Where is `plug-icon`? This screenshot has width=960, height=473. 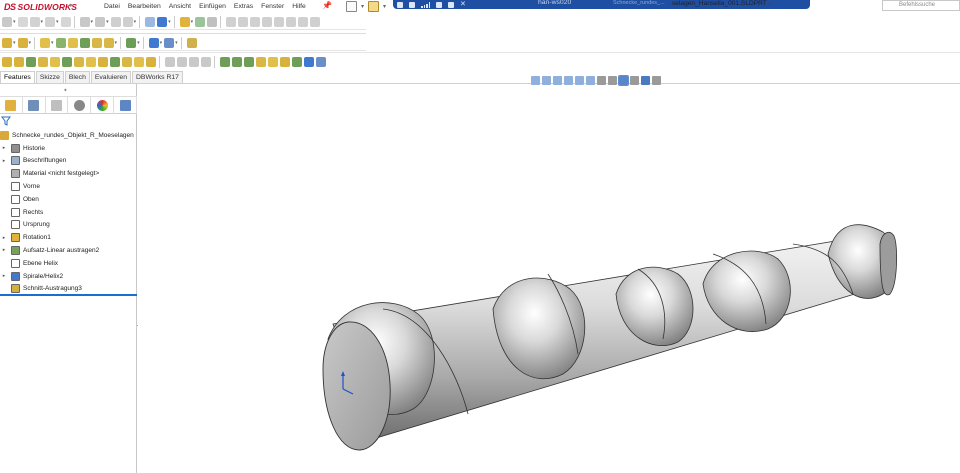 plug-icon is located at coordinates (212, 21).